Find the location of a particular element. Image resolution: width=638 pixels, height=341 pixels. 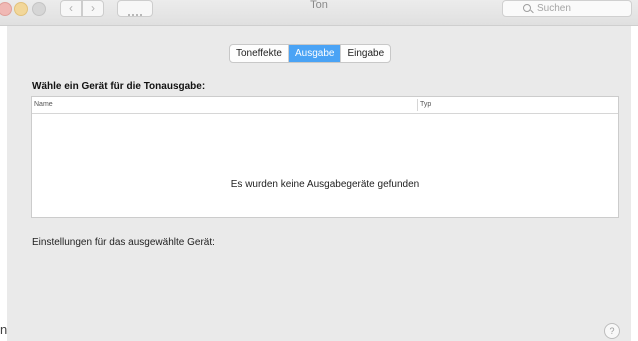

help-icon: ? is located at coordinates (612, 331).